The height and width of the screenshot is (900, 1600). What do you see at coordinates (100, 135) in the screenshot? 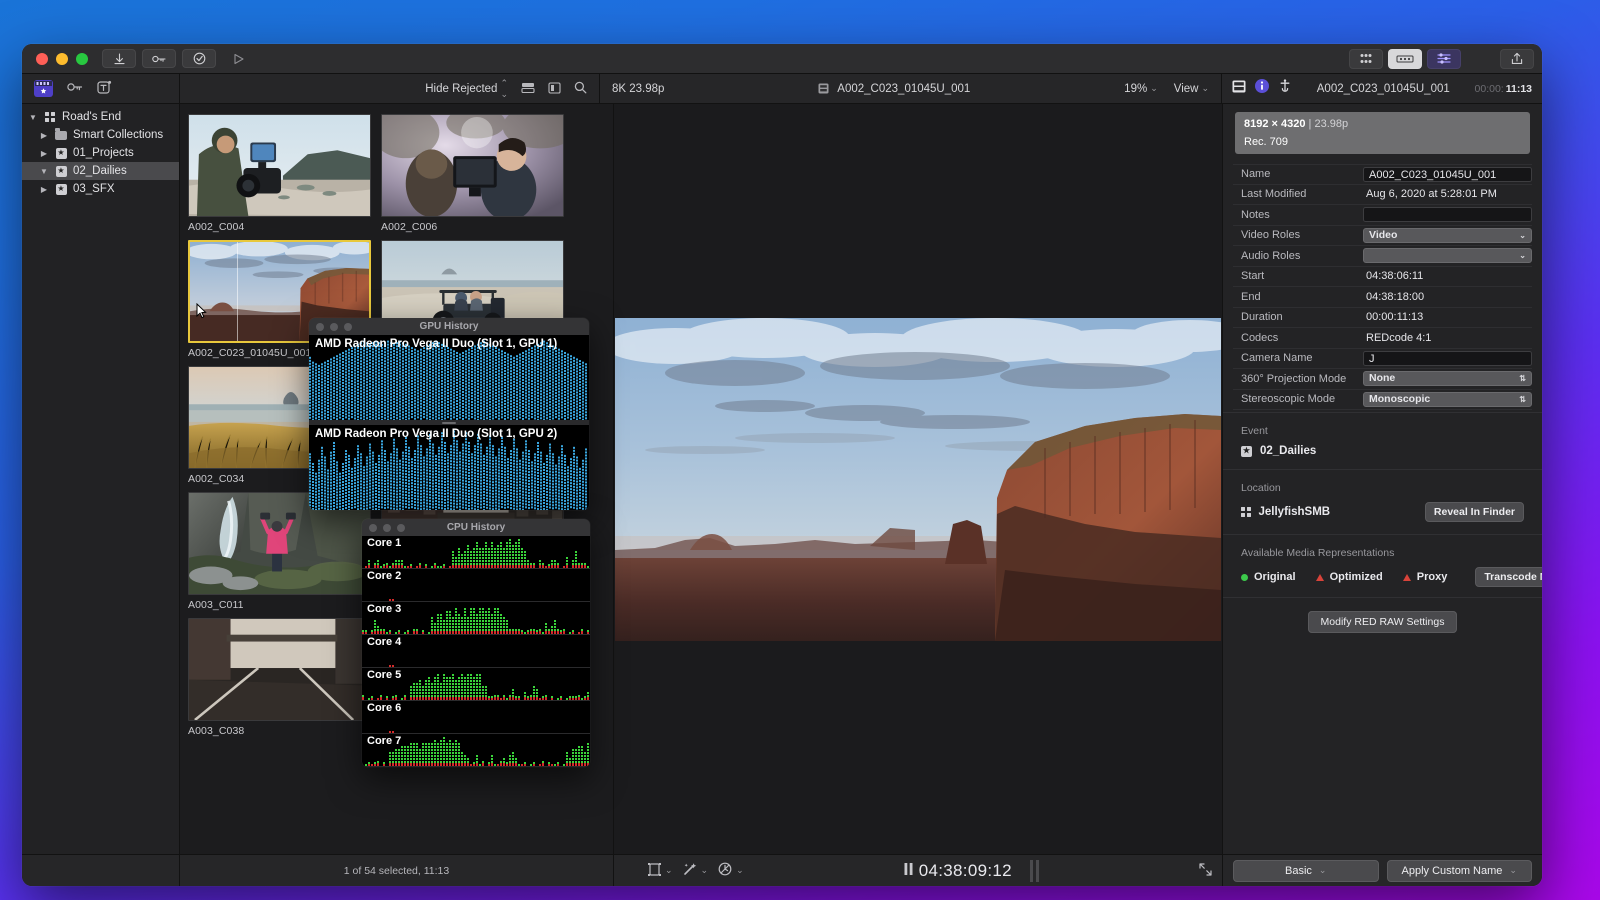
I see `sidebar-item-smart-collections: ▶ Smart Collections` at bounding box center [100, 135].